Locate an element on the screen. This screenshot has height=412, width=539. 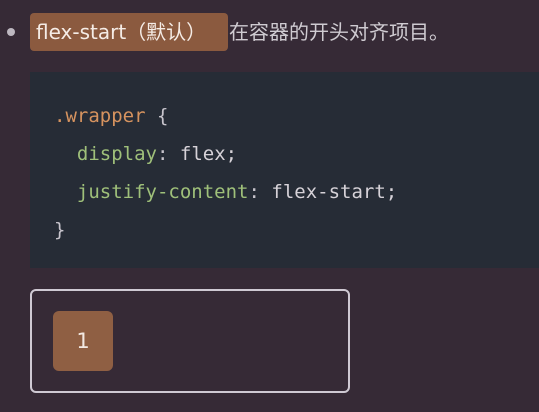
code-close-brace: } is located at coordinates (60, 230).